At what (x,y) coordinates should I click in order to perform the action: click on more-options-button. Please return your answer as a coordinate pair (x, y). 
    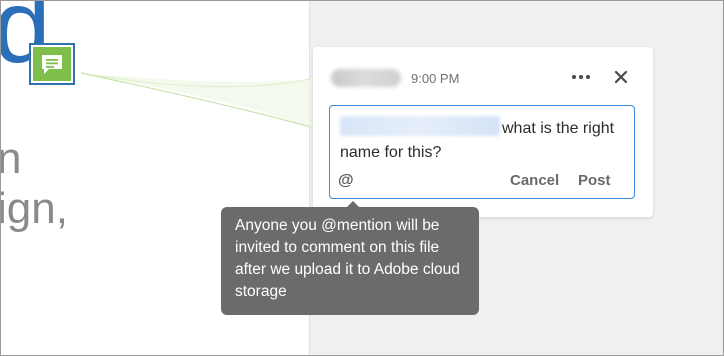
    Looking at the image, I should click on (581, 77).